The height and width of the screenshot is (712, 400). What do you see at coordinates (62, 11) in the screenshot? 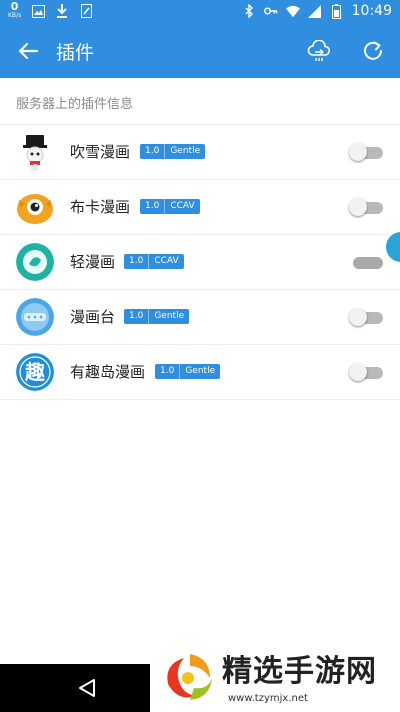
I see `download-icon` at bounding box center [62, 11].